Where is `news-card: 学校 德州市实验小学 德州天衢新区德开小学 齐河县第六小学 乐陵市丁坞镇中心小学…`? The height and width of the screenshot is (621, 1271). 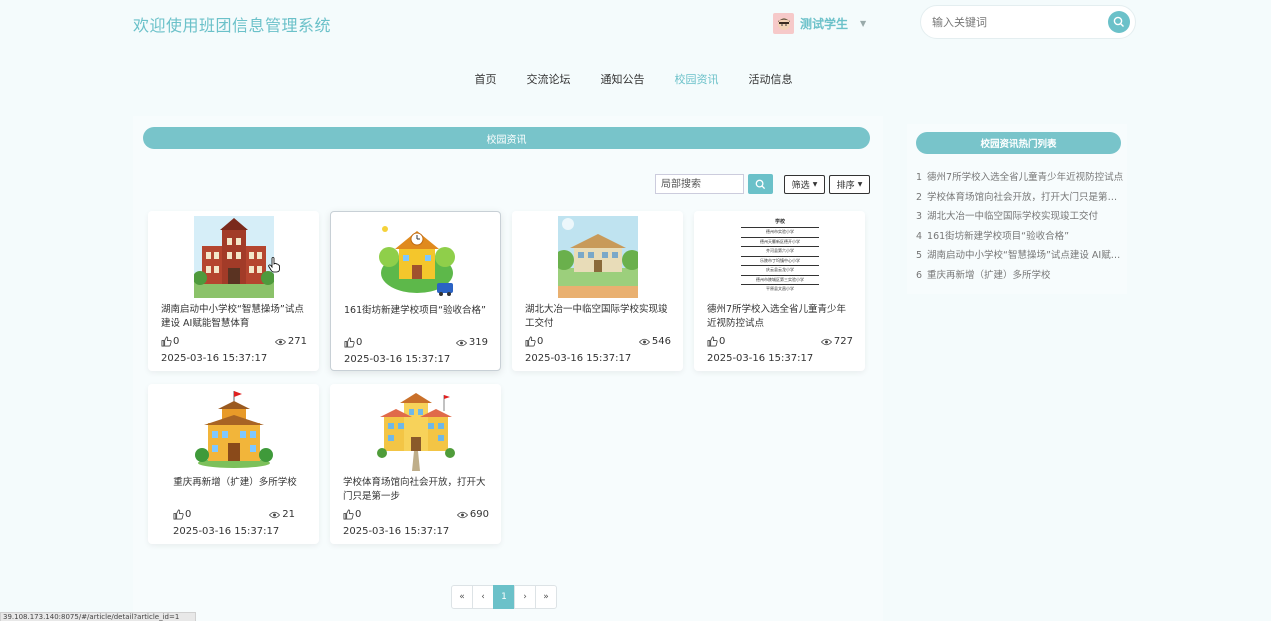 news-card: 学校 德州市实验小学 德州天衢新区德开小学 齐河县第六小学 乐陵市丁坞镇中心小学… is located at coordinates (779, 291).